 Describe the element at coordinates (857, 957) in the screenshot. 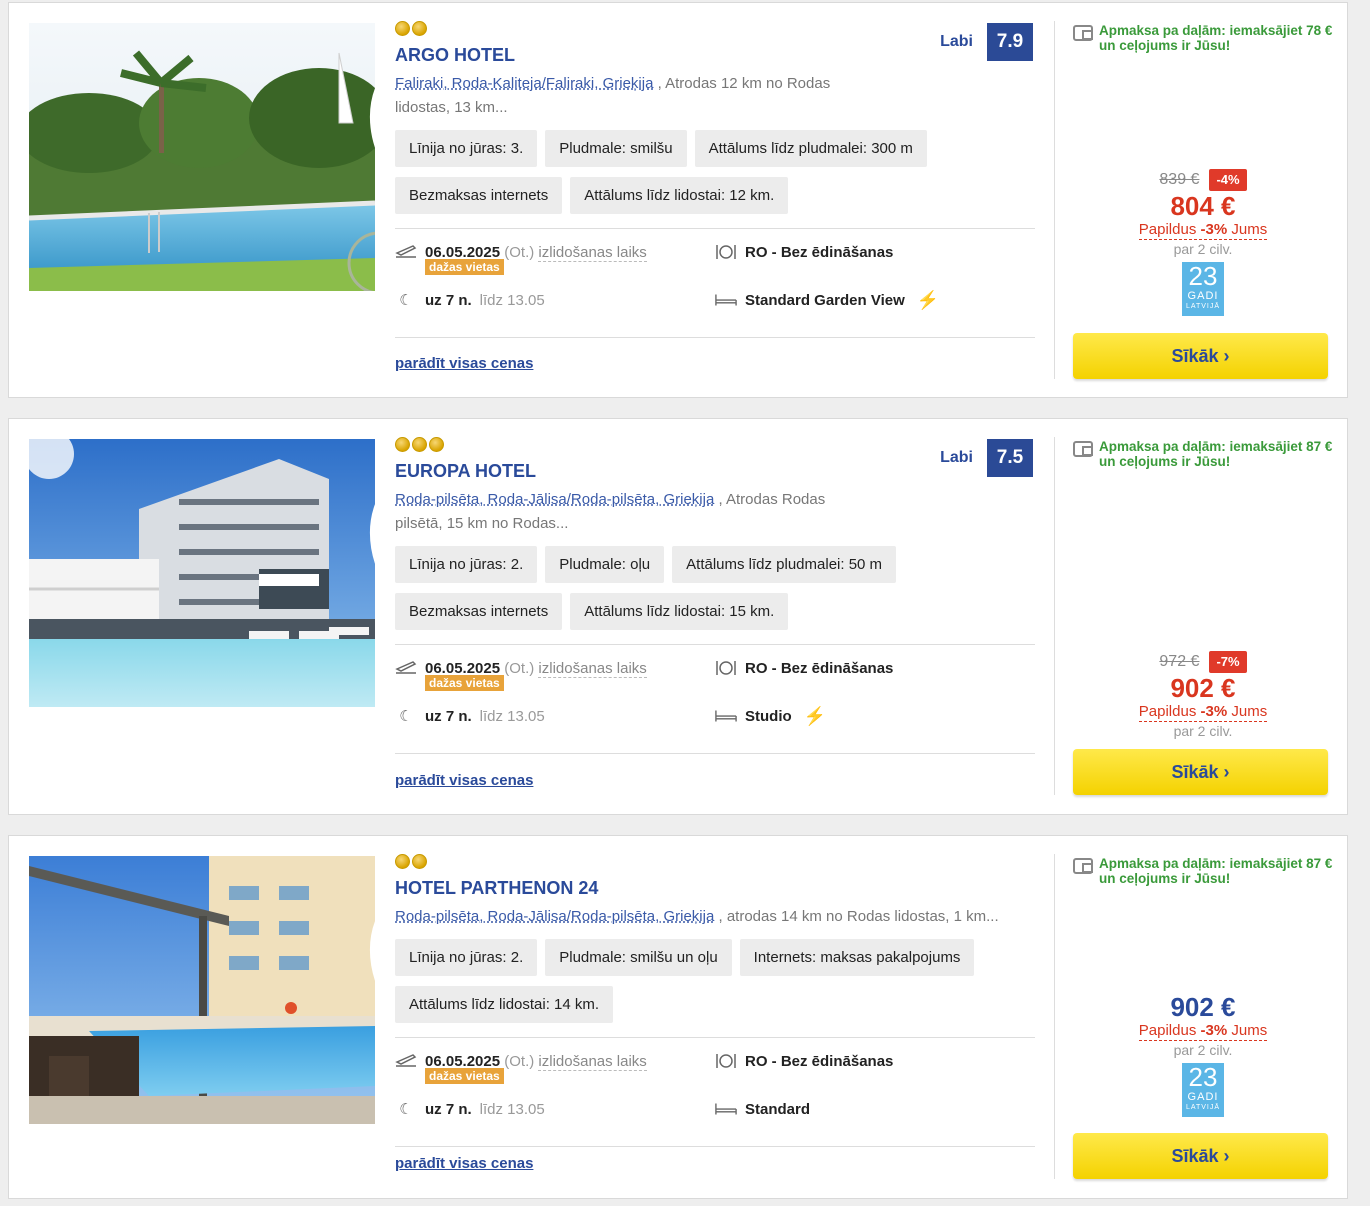

I see `feature-tag: Internets: maksas pakalpojums` at that location.